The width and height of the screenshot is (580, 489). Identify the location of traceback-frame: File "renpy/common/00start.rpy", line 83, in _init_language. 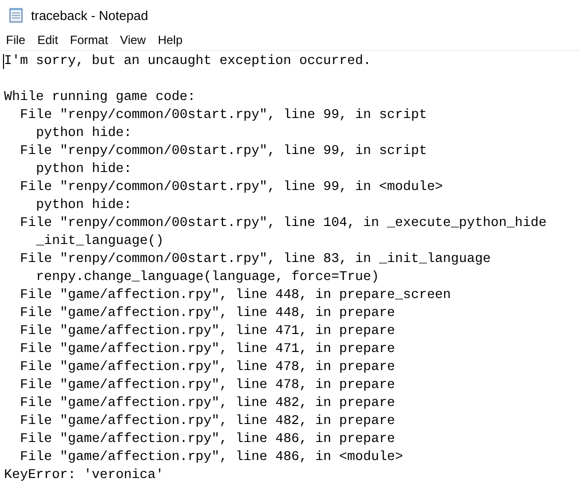
(247, 259).